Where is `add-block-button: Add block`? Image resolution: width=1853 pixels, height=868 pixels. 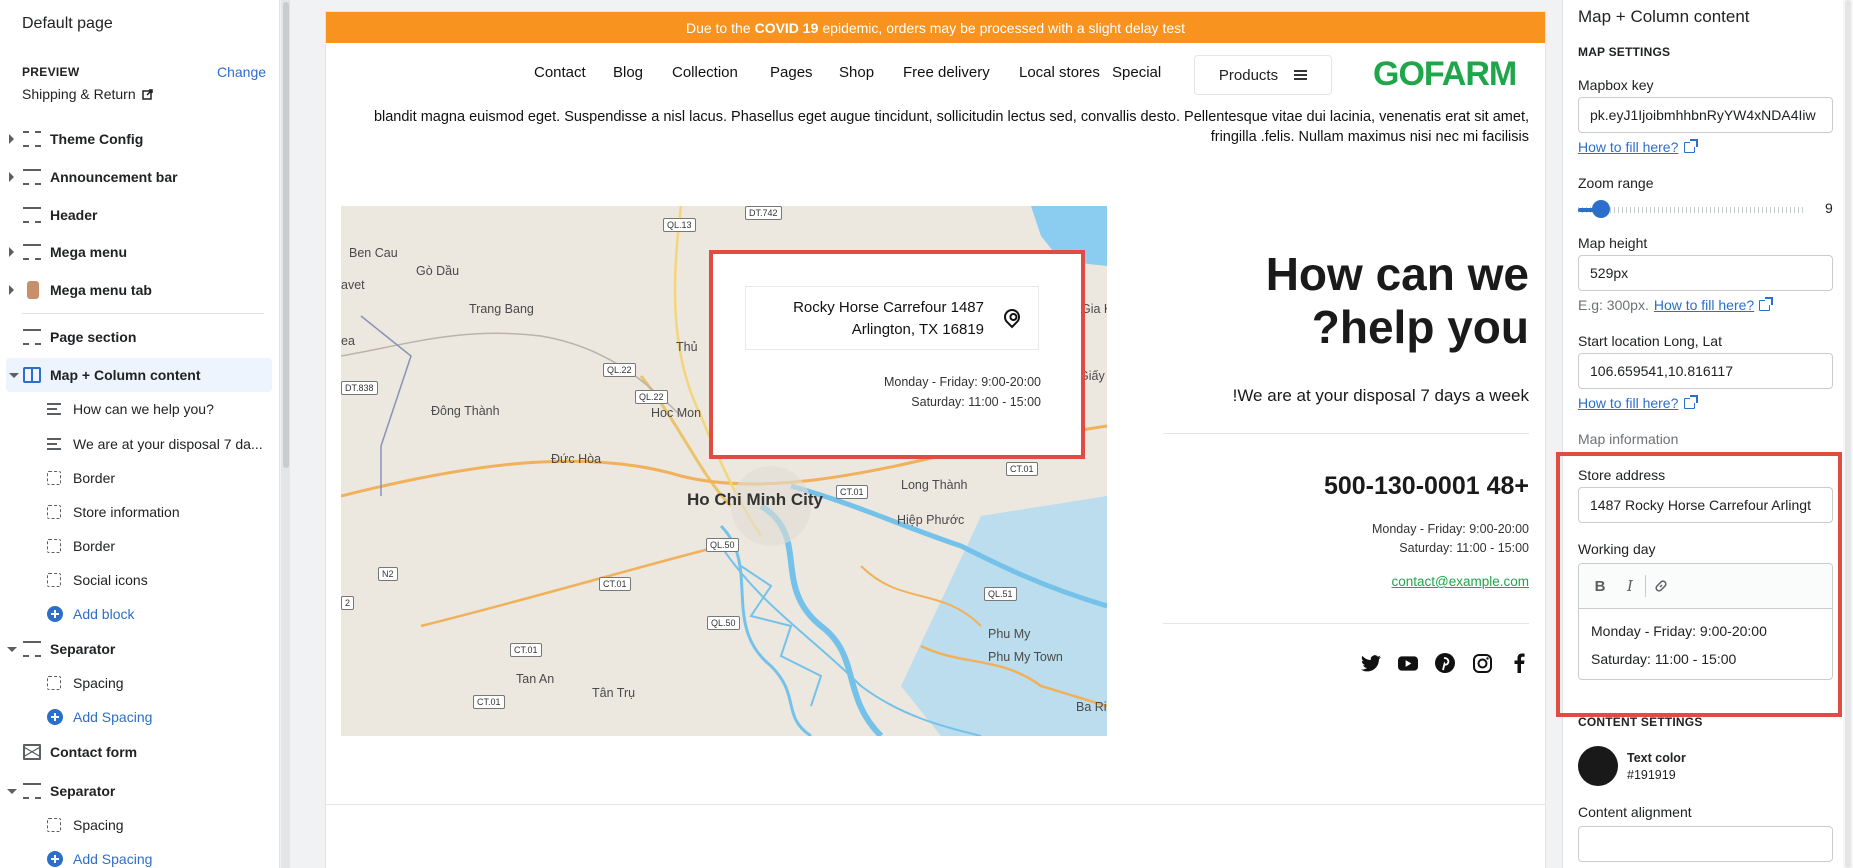
add-block-button: Add block is located at coordinates (136, 614).